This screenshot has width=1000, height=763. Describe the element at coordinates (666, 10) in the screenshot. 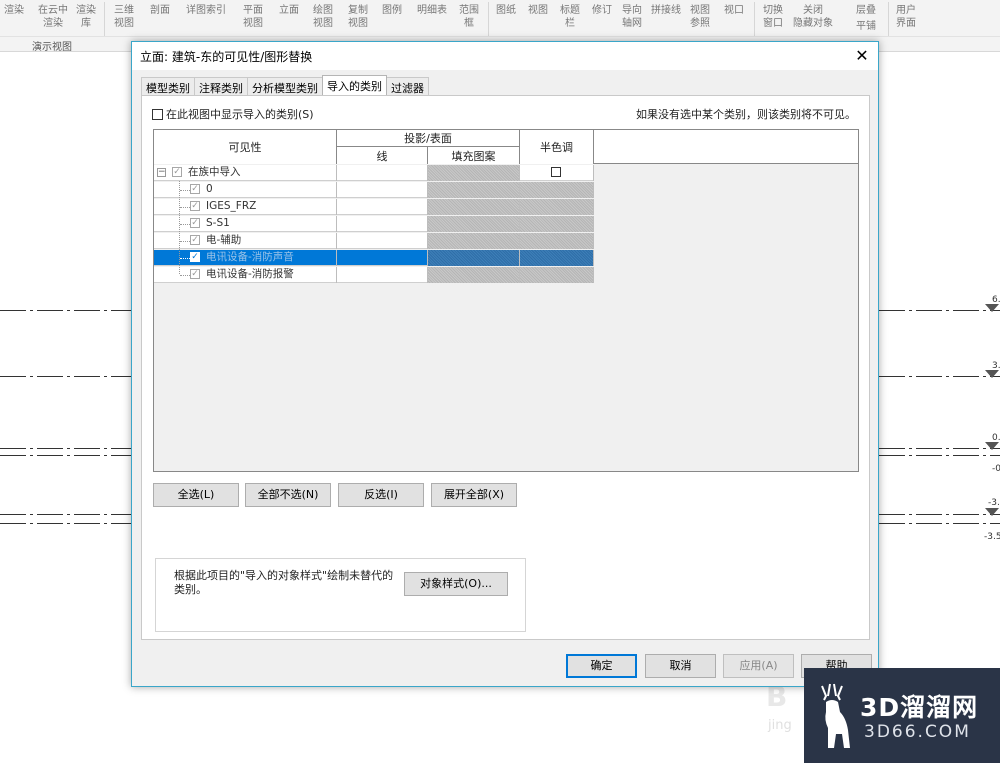

I see `ribbon-matchline: 拼接线` at that location.